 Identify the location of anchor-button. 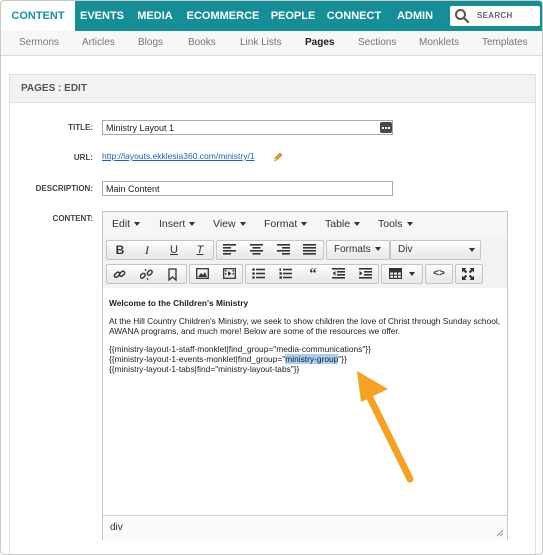
(174, 274).